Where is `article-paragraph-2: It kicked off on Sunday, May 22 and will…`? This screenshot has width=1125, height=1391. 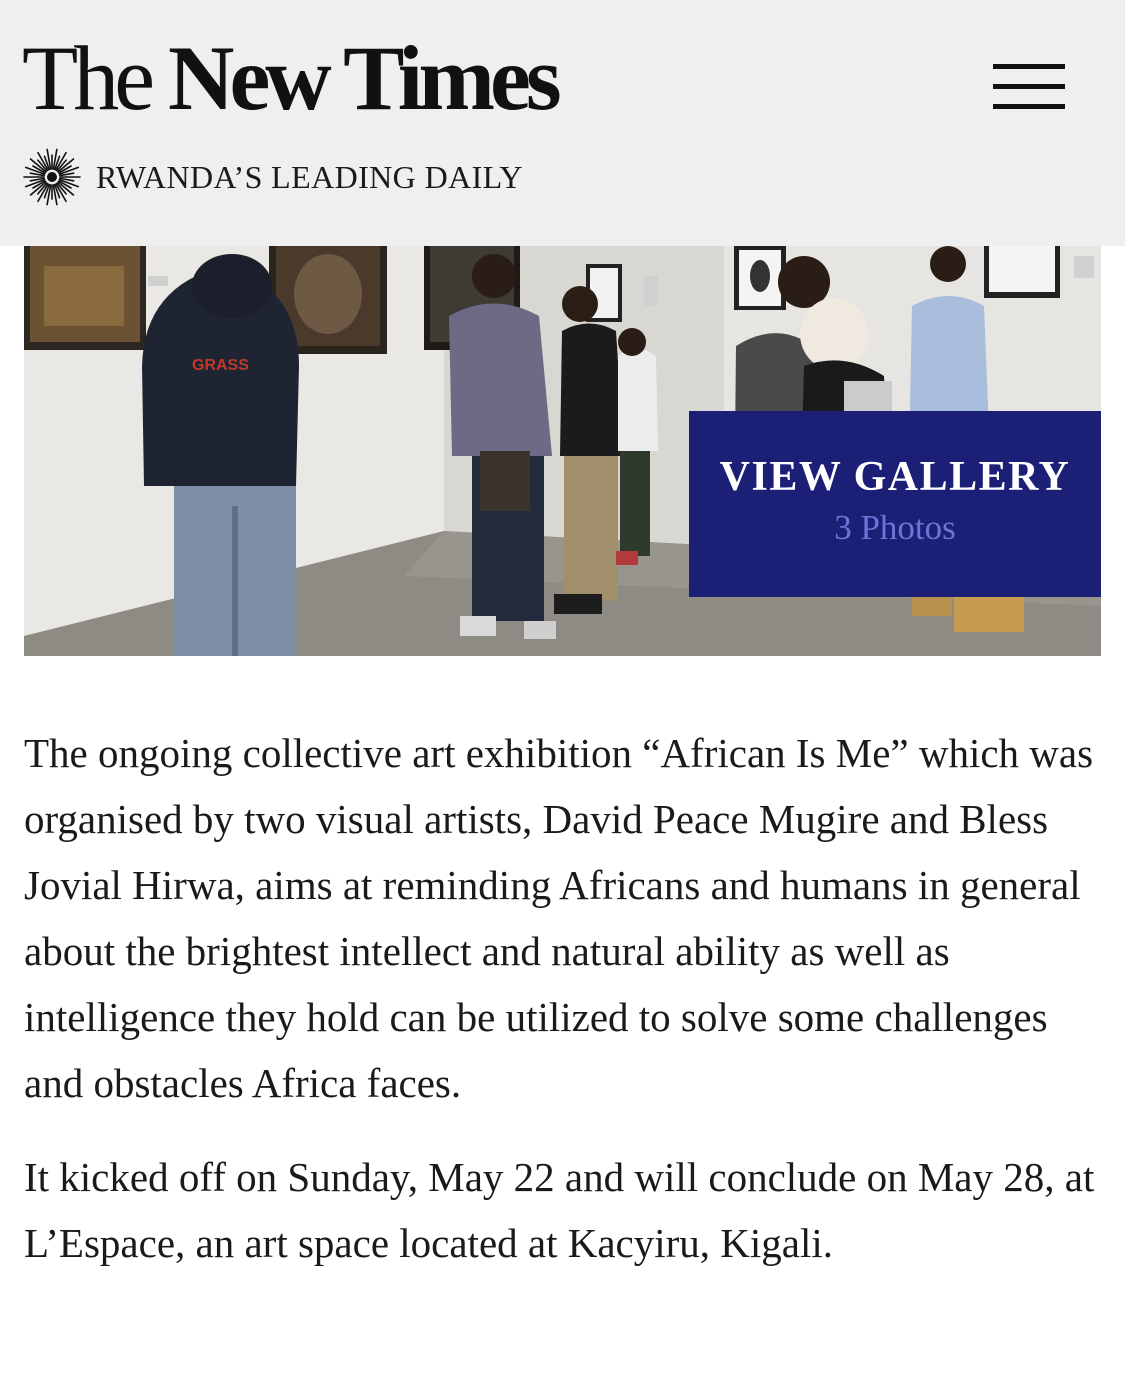
article-paragraph-2: It kicked off on Sunday, May 22 and will… is located at coordinates (559, 1210).